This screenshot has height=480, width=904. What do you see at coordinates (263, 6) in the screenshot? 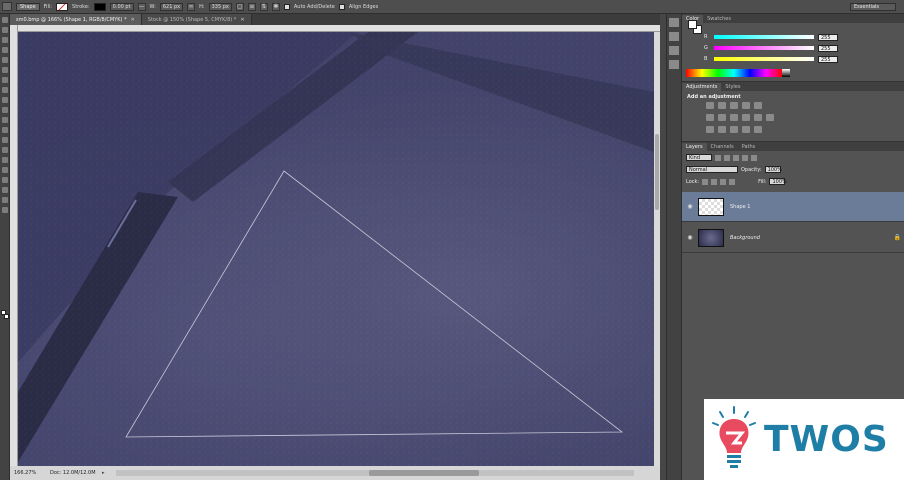
I see `path-arrangement-icon: ⇅` at bounding box center [263, 6].